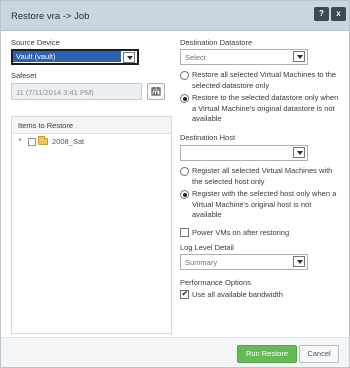 This screenshot has height=368, width=350. I want to click on log-level-value: Summary, so click(201, 262).